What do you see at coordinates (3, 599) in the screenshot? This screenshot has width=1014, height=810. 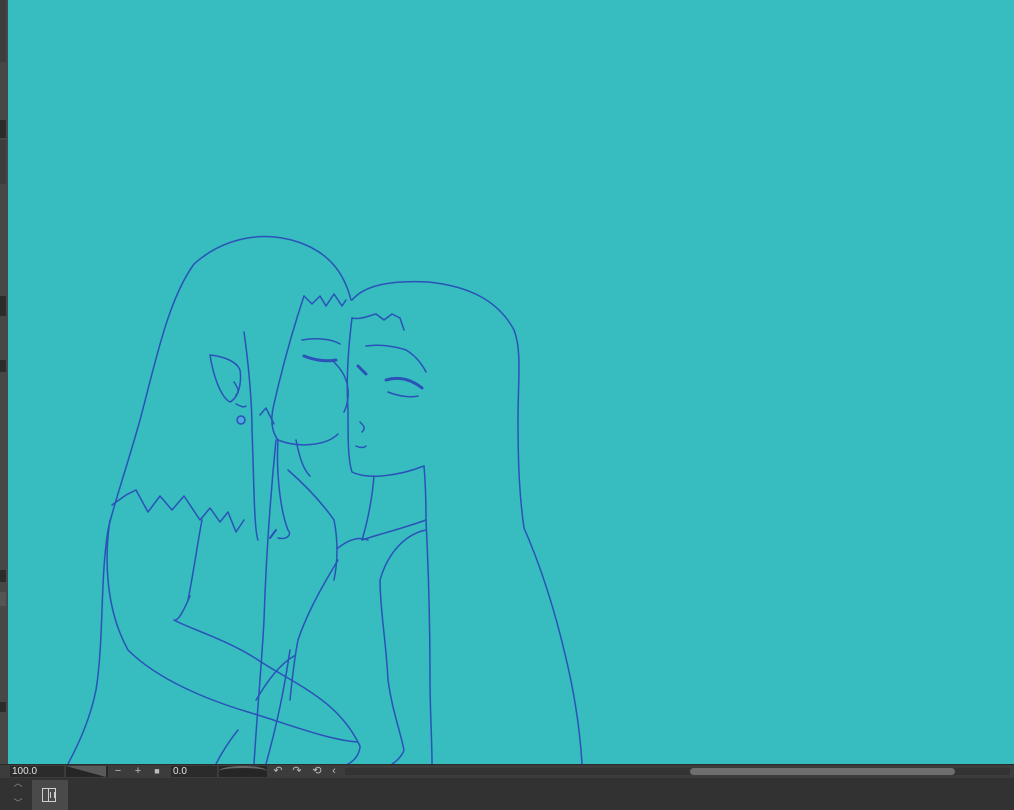 I see `toolbar-checkbox` at bounding box center [3, 599].